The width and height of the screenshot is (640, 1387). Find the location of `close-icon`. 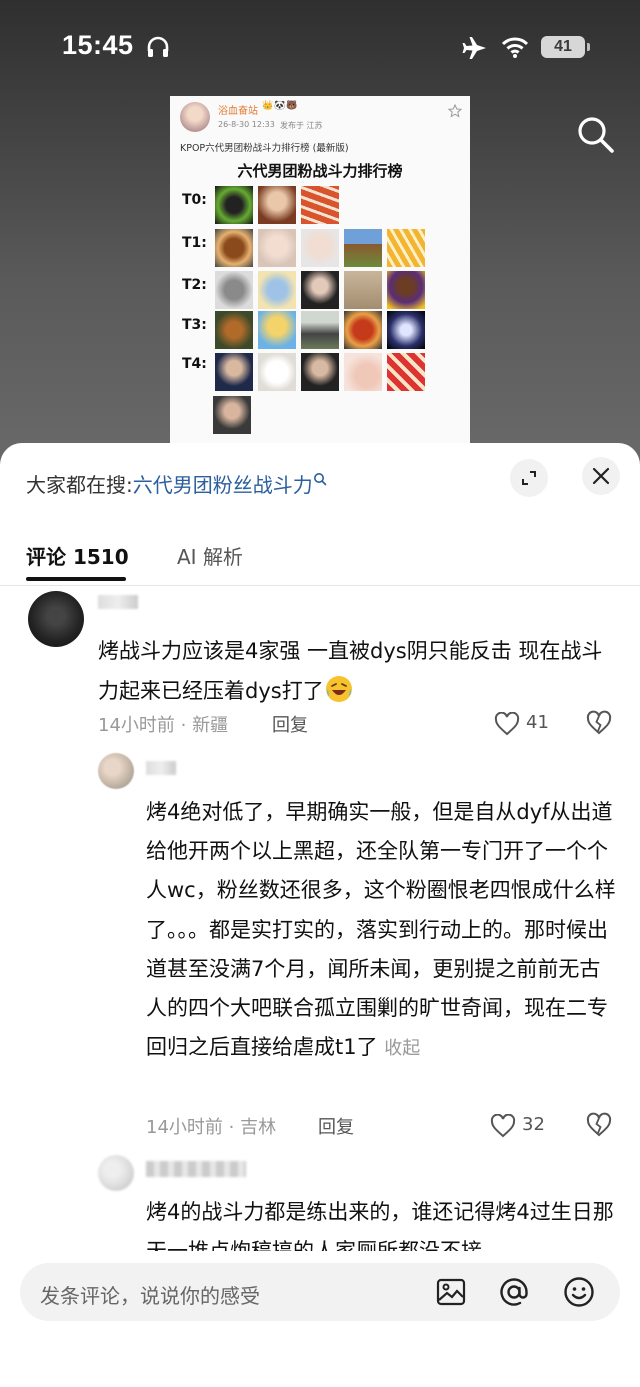

close-icon is located at coordinates (601, 476).